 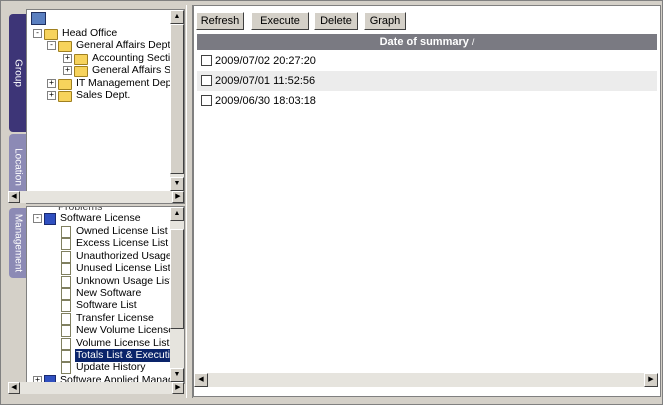 I want to click on tree-item-label: Totals List & Execution, so click(x=129, y=355).